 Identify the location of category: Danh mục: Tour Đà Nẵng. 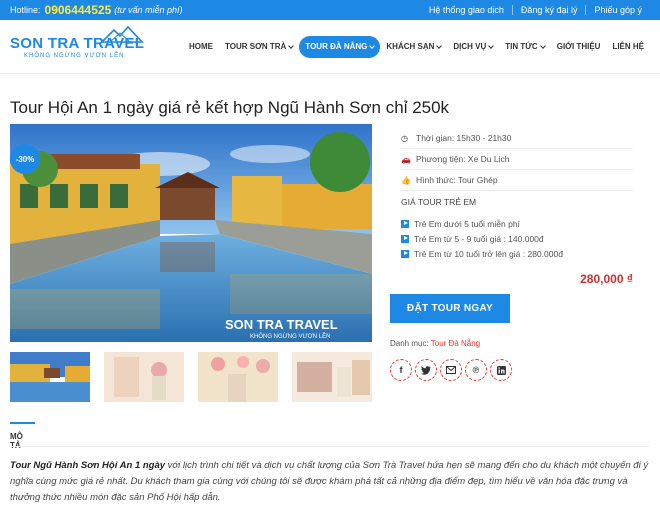
(435, 343).